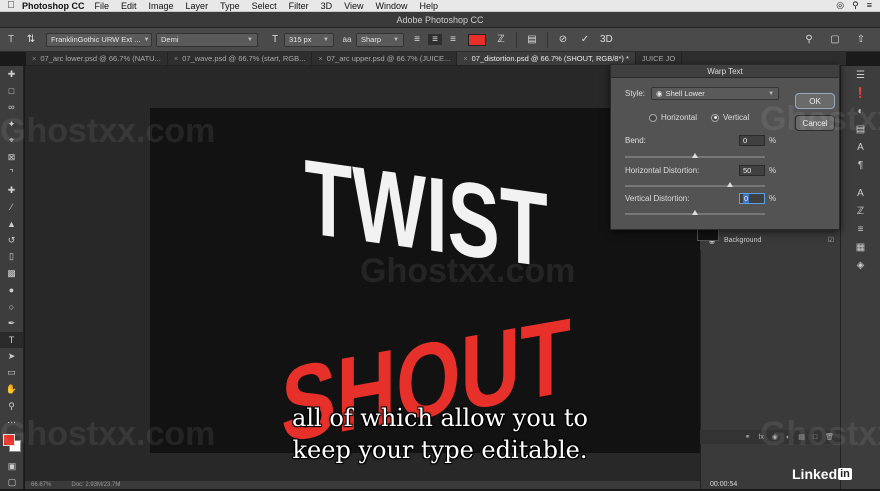 This screenshot has height=491, width=880. I want to click on history-brush-icon: ↺, so click(11, 240).